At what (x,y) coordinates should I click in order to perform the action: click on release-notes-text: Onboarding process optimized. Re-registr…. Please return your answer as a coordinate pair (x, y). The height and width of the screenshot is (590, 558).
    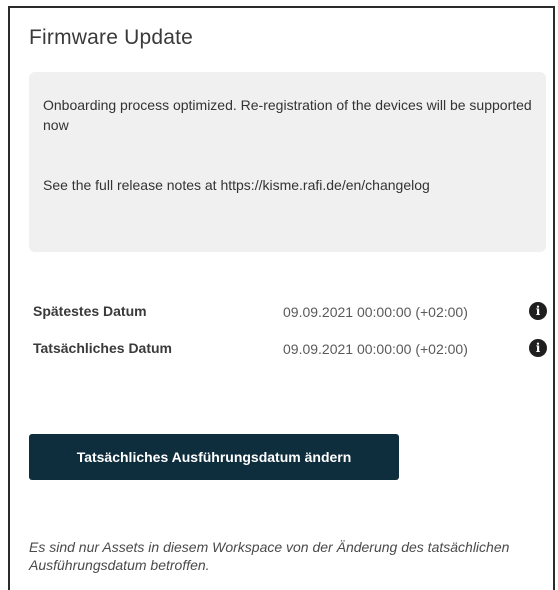
    Looking at the image, I should click on (287, 115).